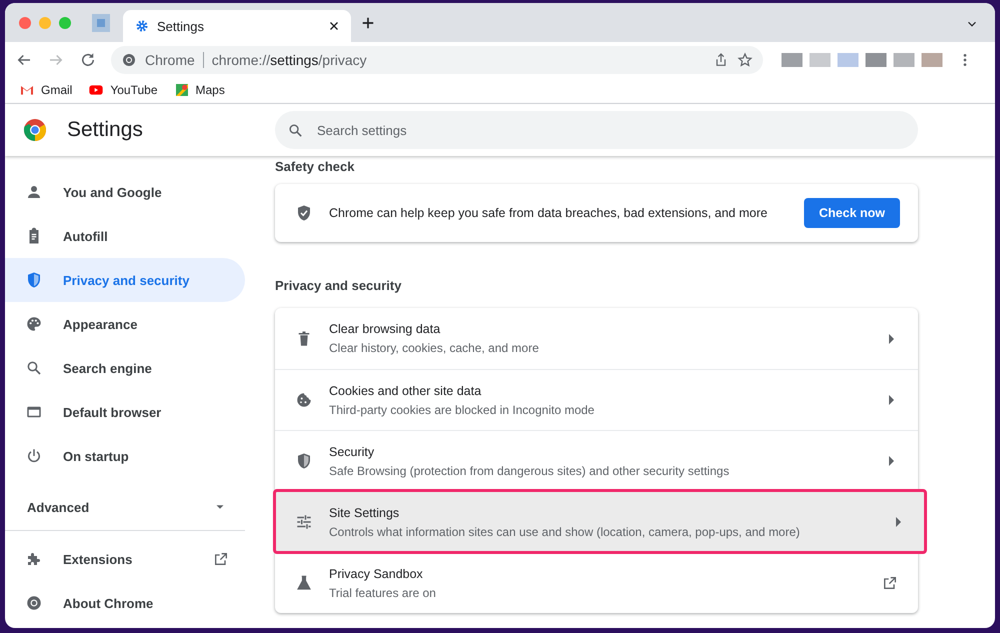 The width and height of the screenshot is (1000, 633). I want to click on sidebar-item: About Chrome, so click(125, 603).